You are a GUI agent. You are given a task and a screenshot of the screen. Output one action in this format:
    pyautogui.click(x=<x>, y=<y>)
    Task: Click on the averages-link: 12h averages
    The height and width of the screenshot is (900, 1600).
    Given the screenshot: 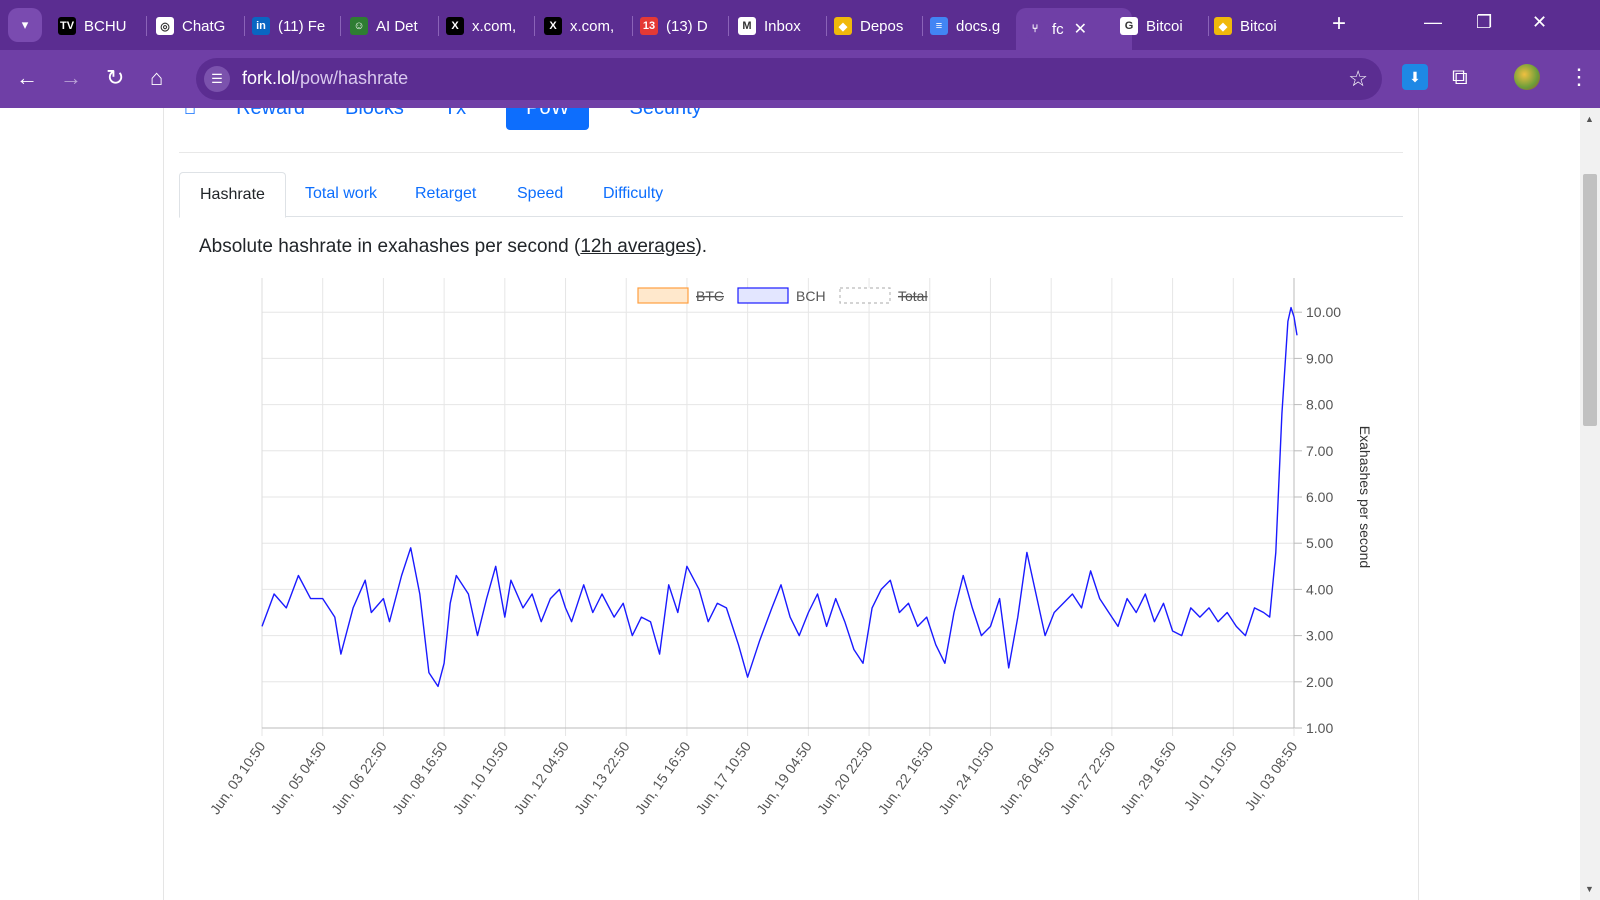 What is the action you would take?
    pyautogui.click(x=637, y=246)
    